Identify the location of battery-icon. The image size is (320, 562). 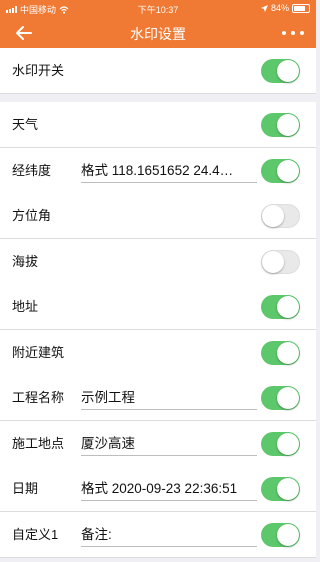
(301, 8).